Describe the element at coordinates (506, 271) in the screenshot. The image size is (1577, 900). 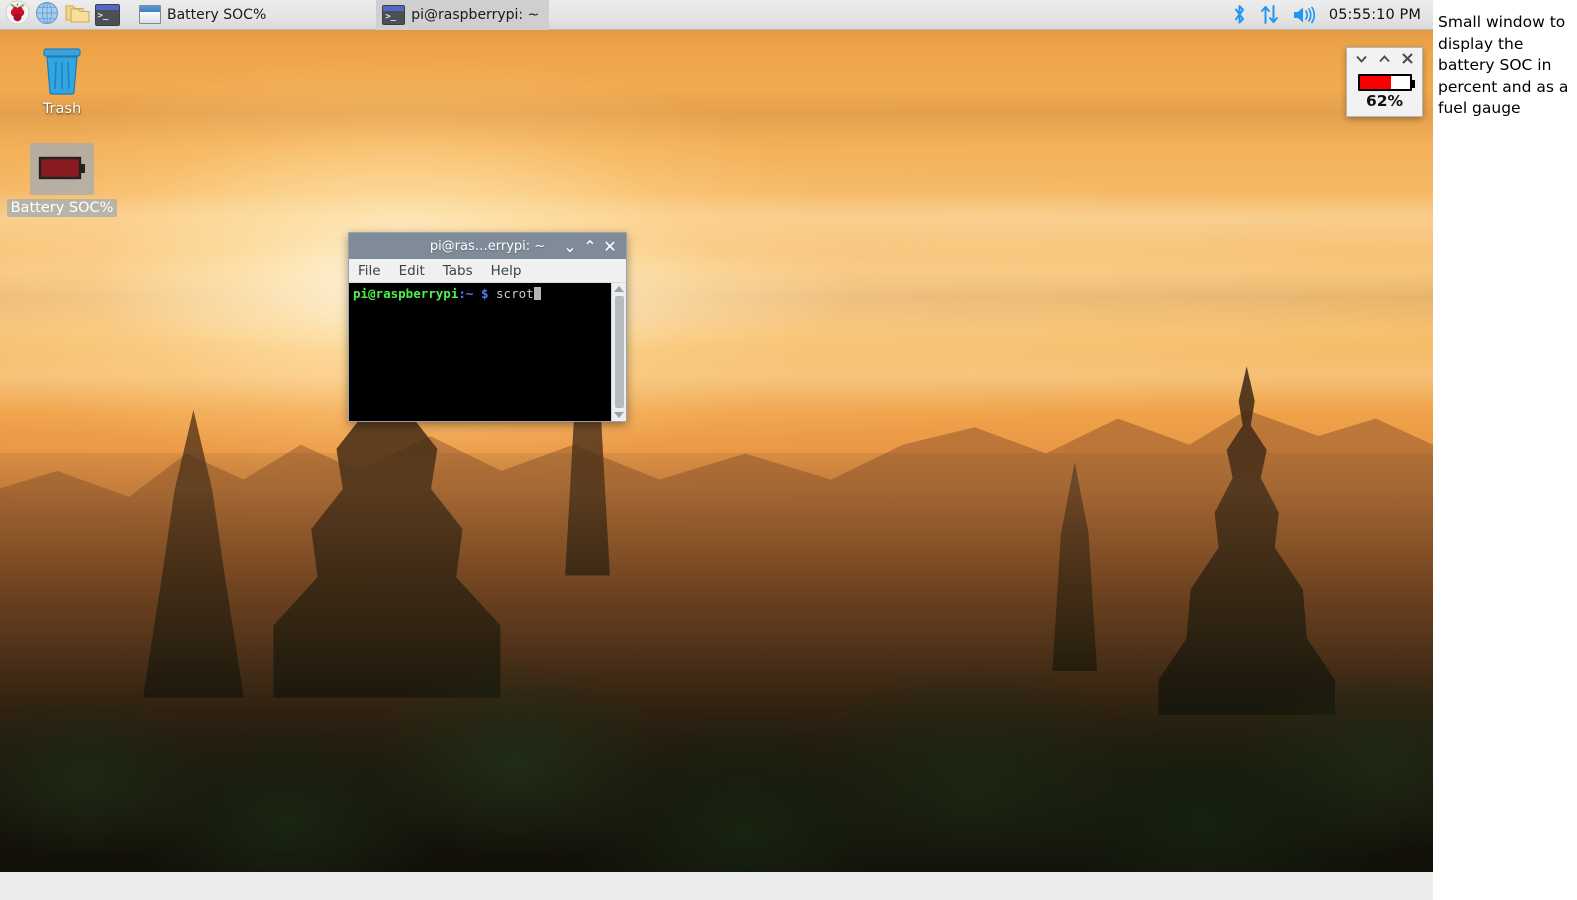
I see `menu-help: Help` at that location.